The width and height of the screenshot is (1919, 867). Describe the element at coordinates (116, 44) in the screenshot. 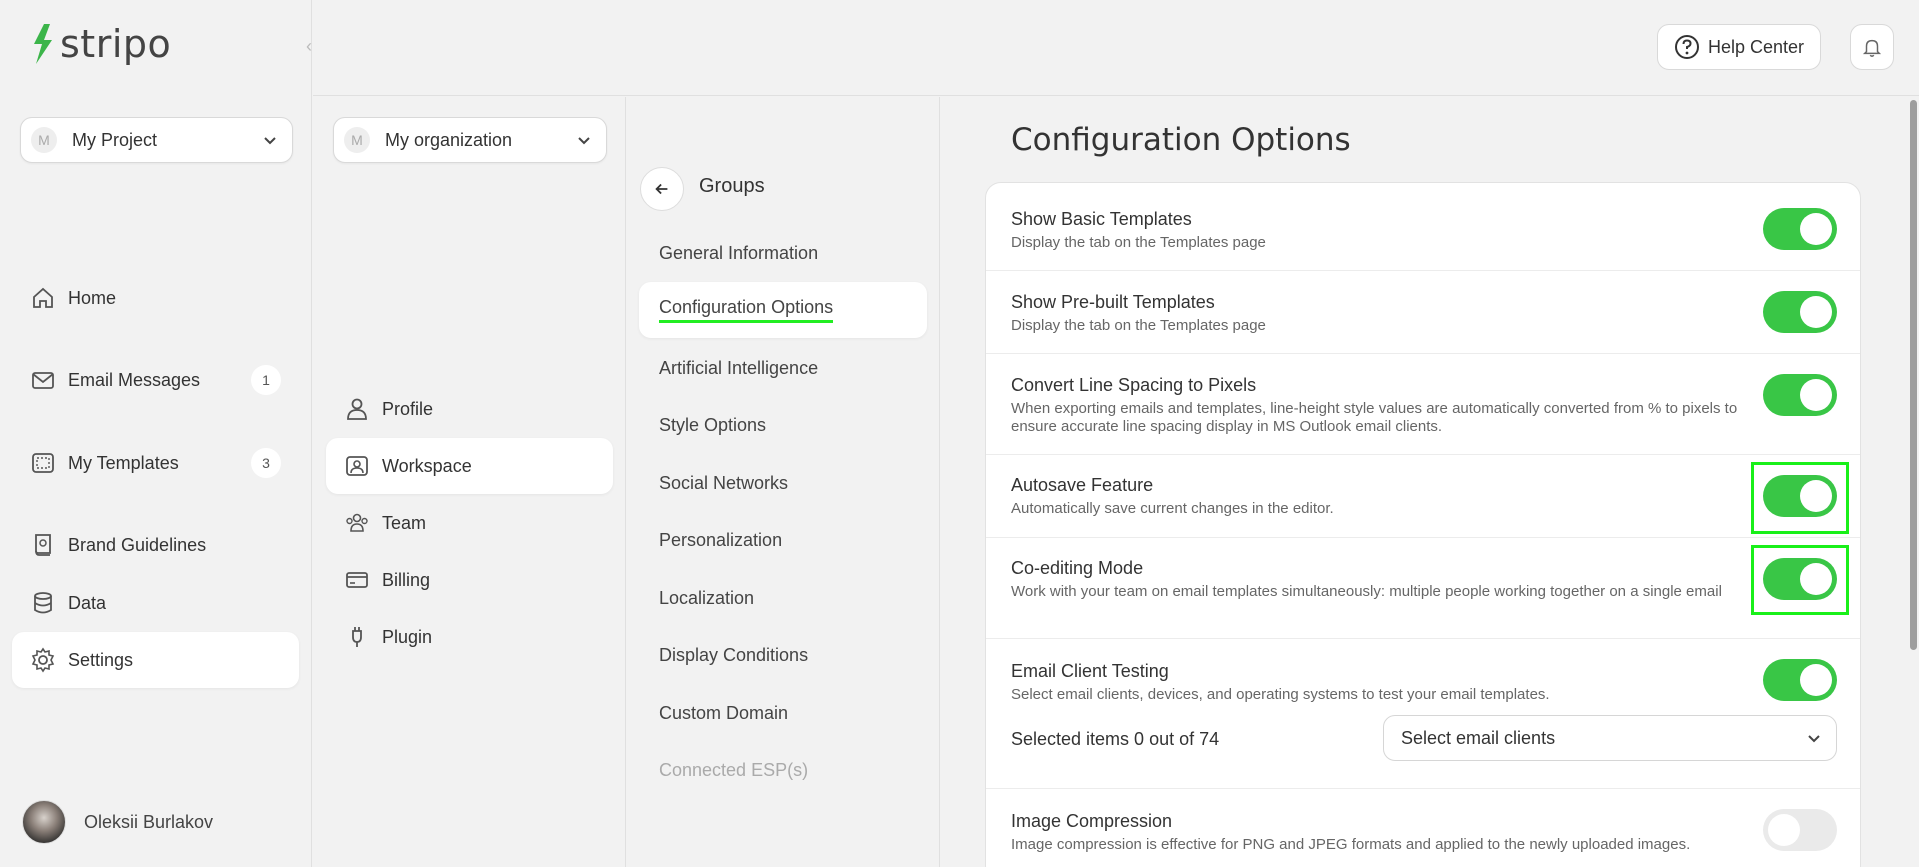

I see `logo-text: stripo` at that location.